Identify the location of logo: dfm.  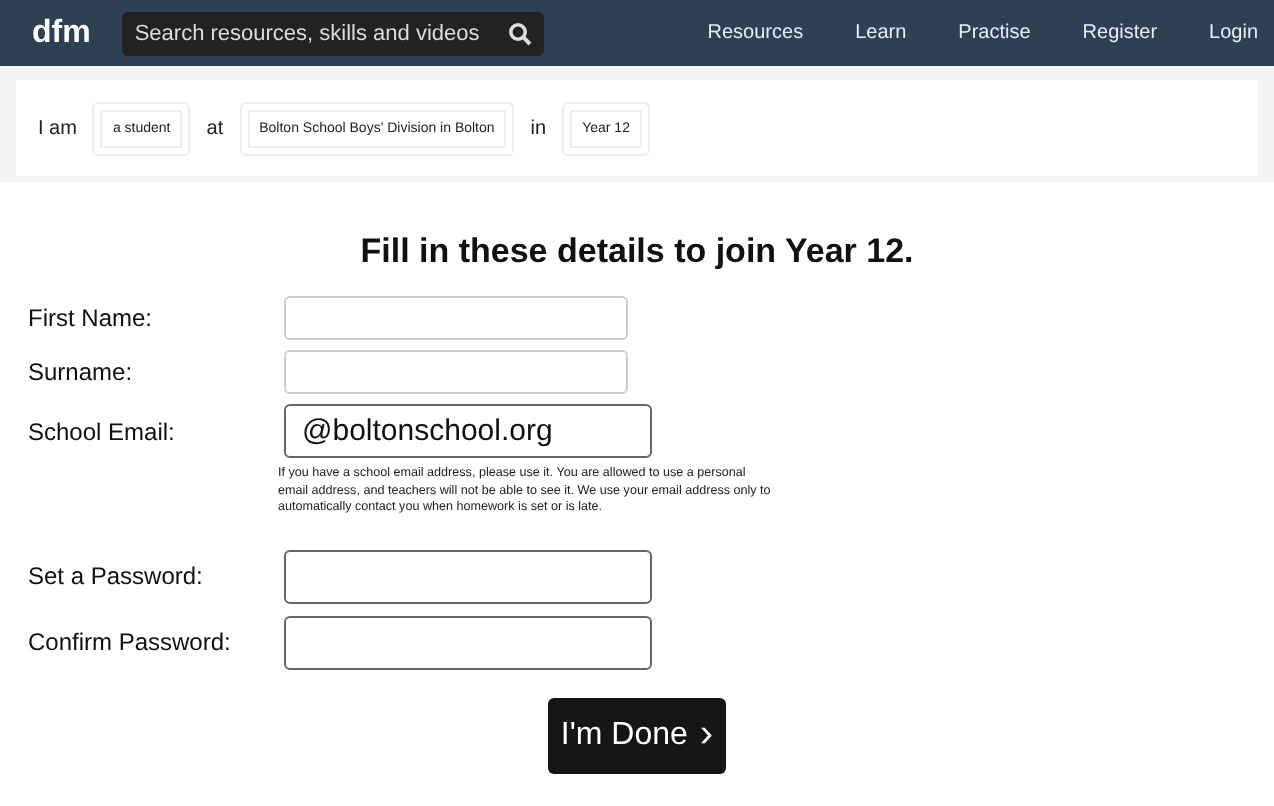
(61, 33).